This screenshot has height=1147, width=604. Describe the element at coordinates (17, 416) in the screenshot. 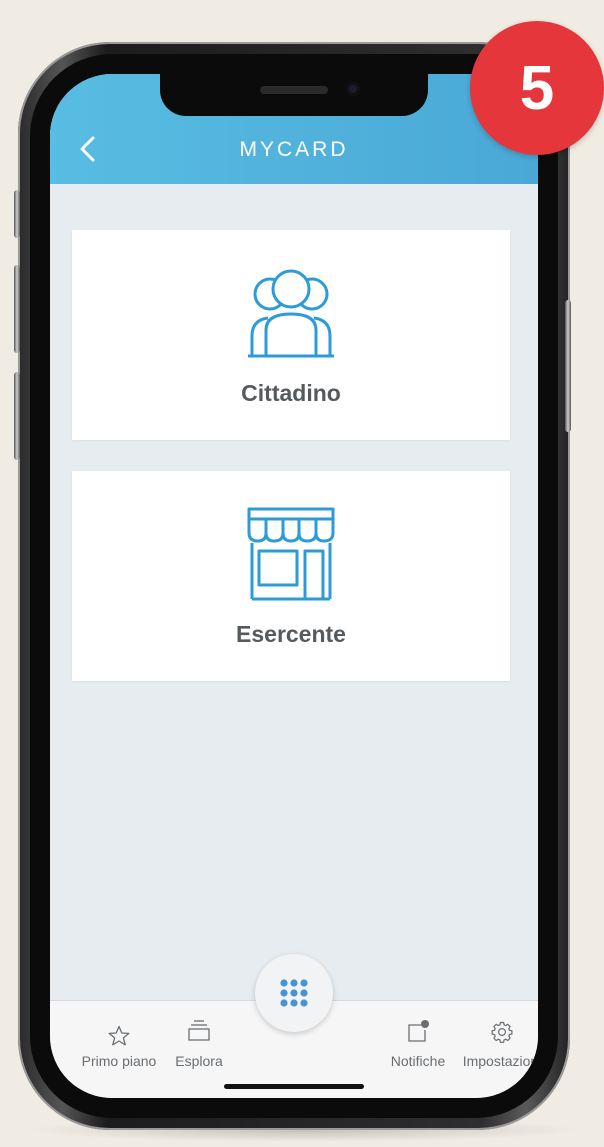

I see `volume-down-button` at that location.